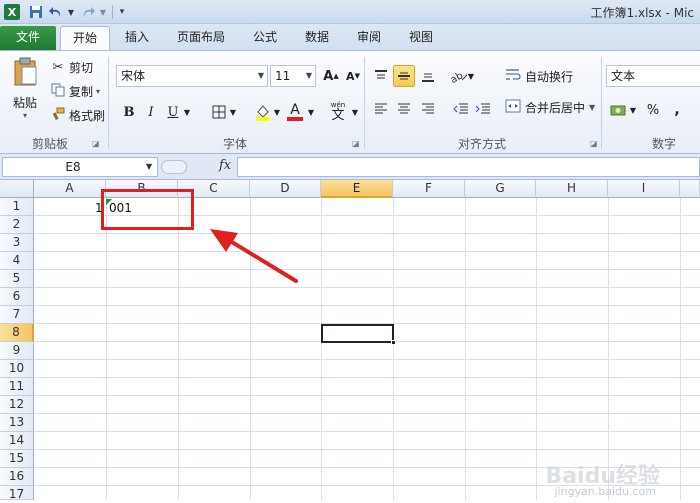  I want to click on align-middle-icon, so click(404, 76).